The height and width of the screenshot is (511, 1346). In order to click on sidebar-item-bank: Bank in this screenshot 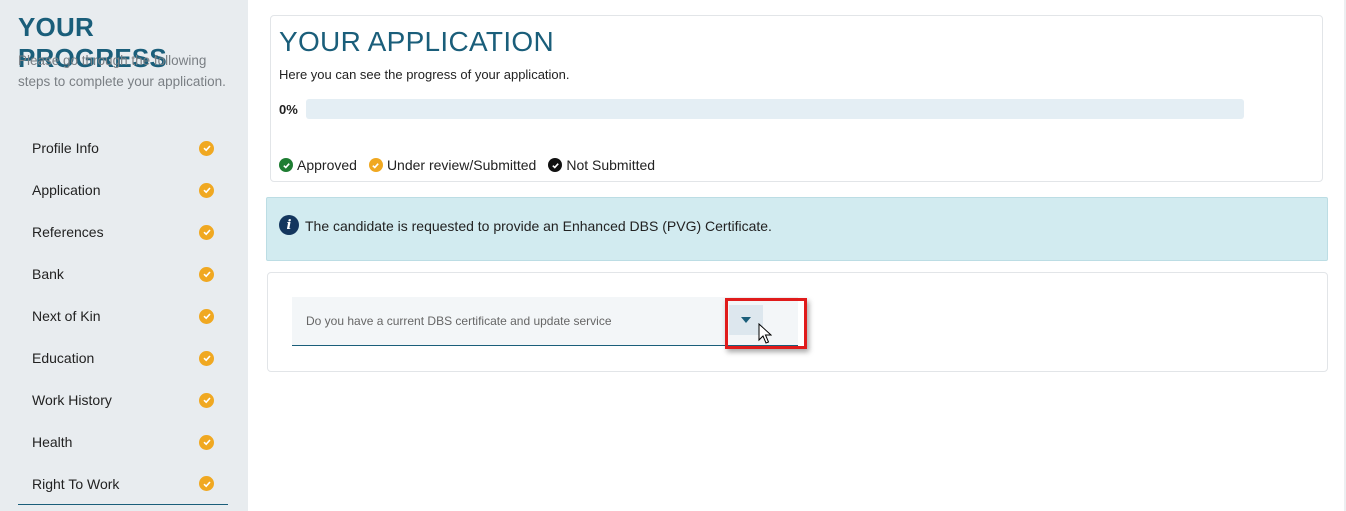, I will do `click(123, 274)`.